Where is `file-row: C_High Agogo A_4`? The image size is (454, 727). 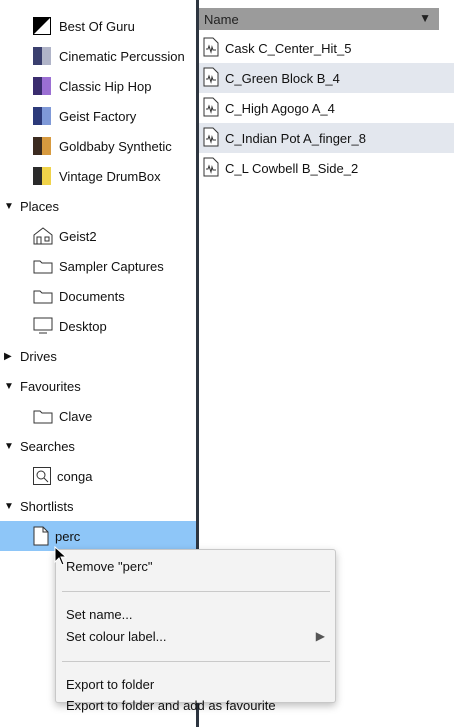 file-row: C_High Agogo A_4 is located at coordinates (326, 108).